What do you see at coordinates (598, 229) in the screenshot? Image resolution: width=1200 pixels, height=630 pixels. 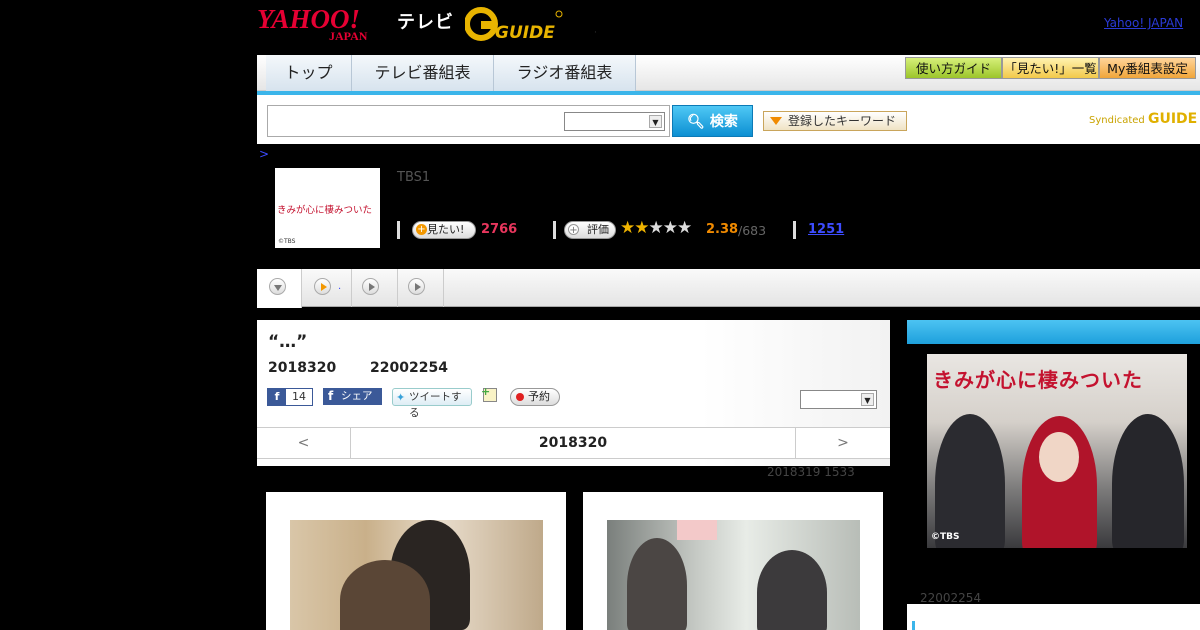 I see `rate-label: 評価` at bounding box center [598, 229].